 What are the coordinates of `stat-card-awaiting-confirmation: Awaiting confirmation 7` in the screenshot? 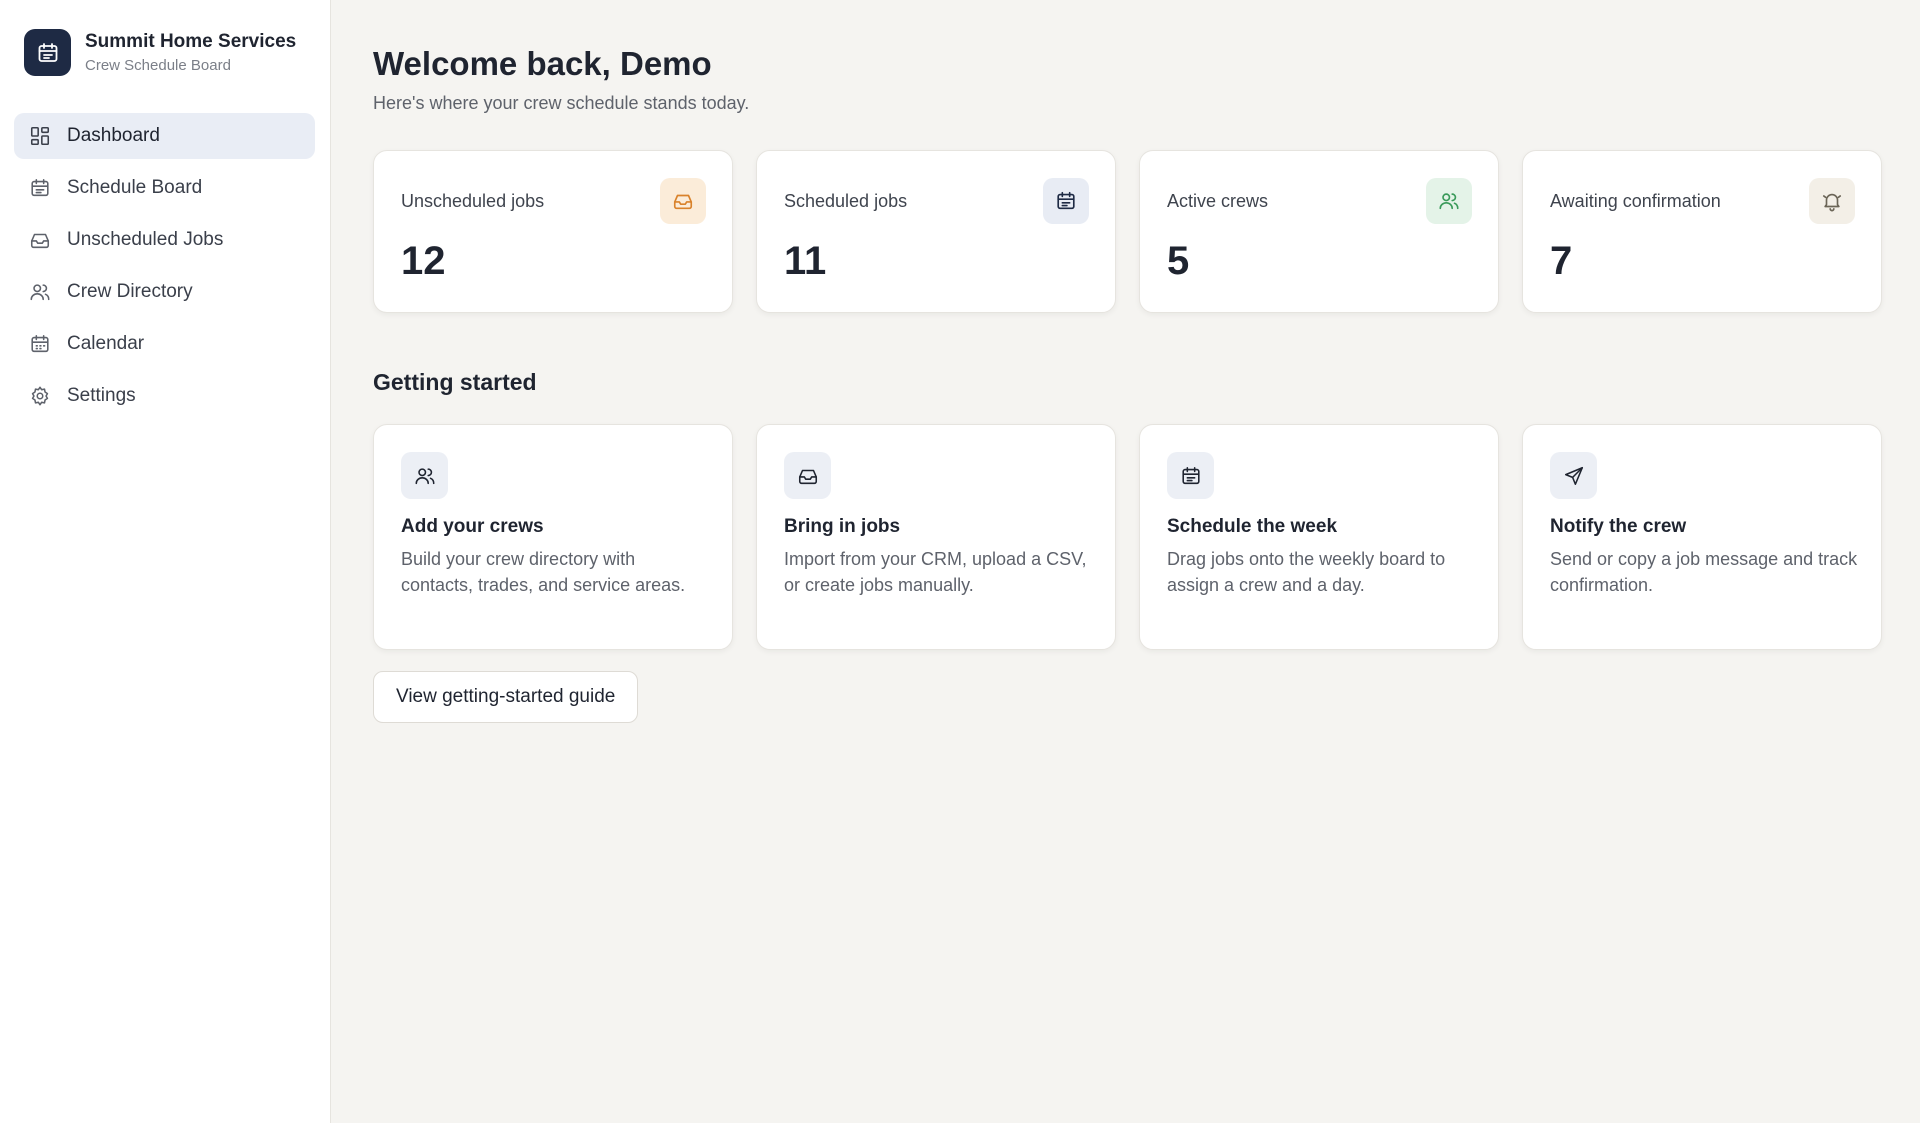 It's located at (1702, 231).